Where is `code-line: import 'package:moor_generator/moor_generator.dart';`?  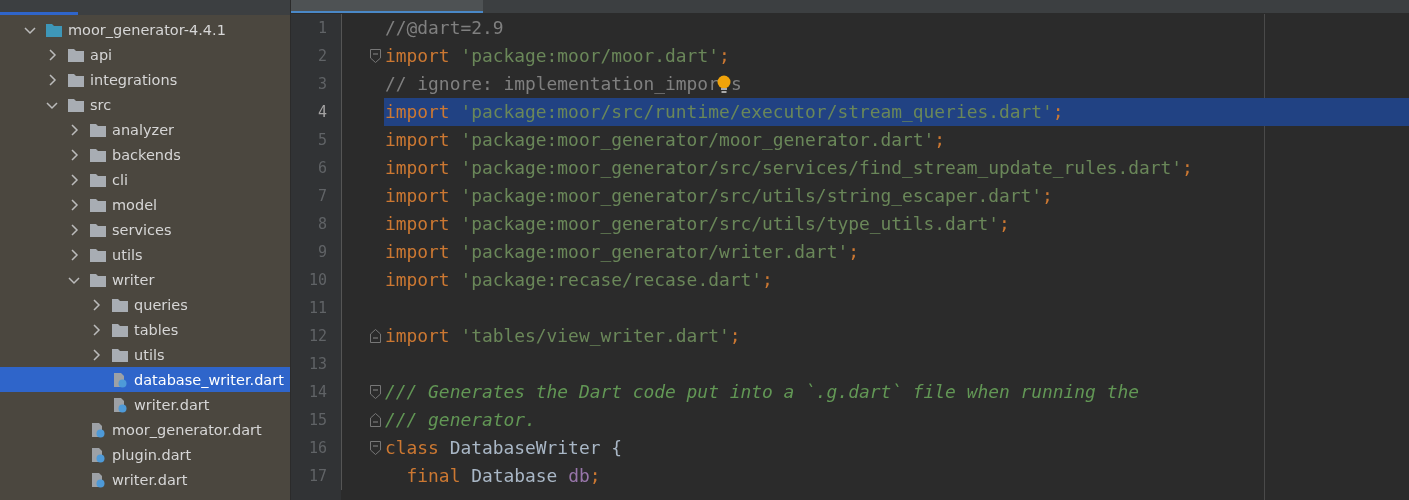
code-line: import 'package:moor_generator/moor_generator.dart'; is located at coordinates (665, 140).